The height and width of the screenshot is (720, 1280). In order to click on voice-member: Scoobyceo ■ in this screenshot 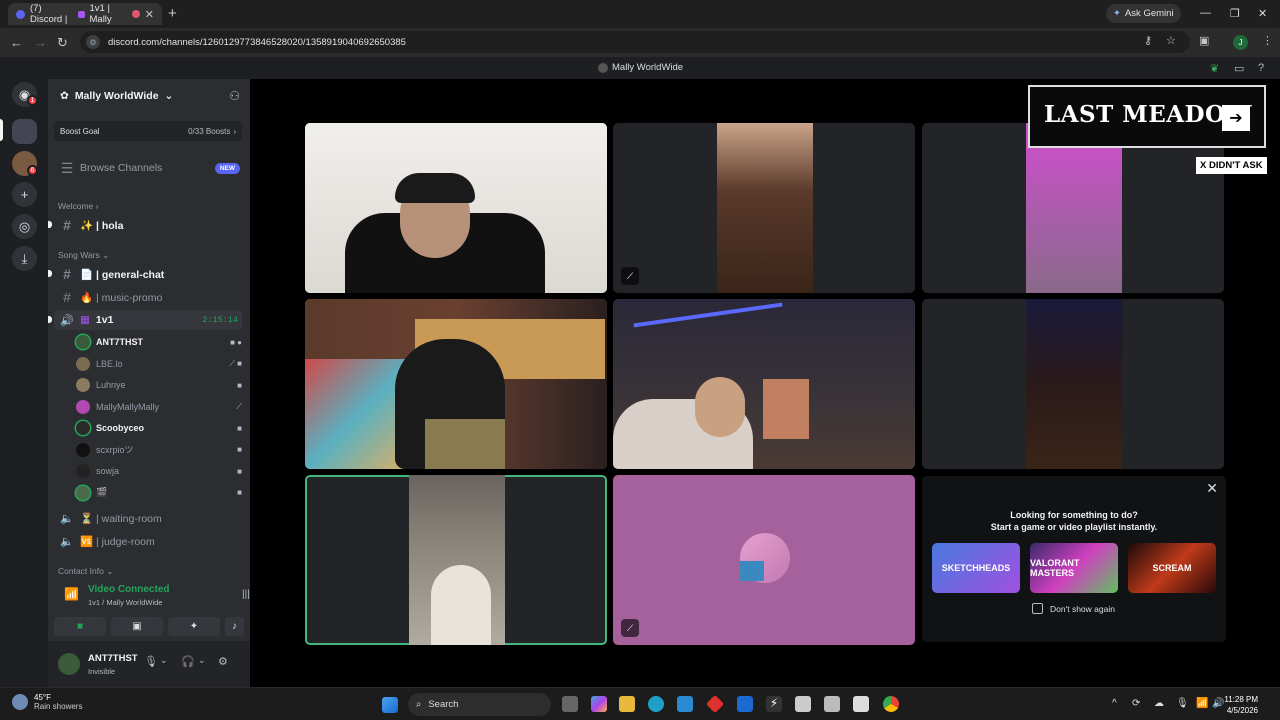, I will do `click(159, 428)`.